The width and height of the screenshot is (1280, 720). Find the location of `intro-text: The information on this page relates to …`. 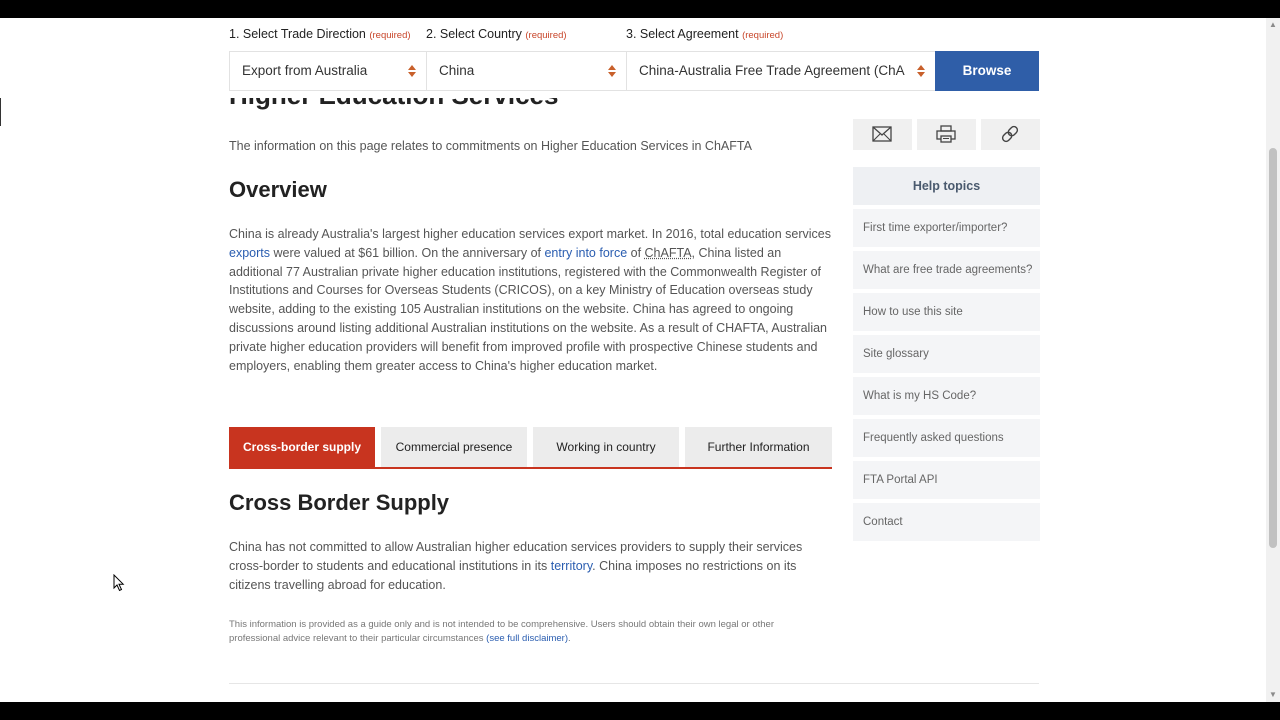

intro-text: The information on this page relates to … is located at coordinates (490, 146).